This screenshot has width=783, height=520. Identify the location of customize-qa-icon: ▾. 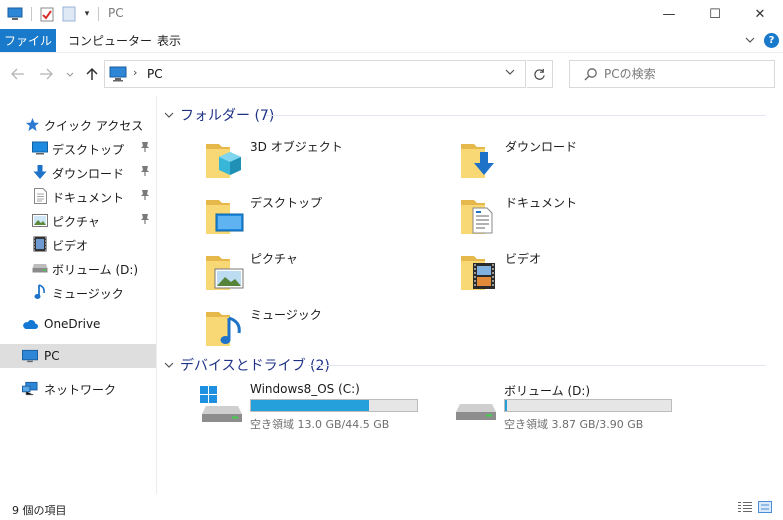
(87, 14).